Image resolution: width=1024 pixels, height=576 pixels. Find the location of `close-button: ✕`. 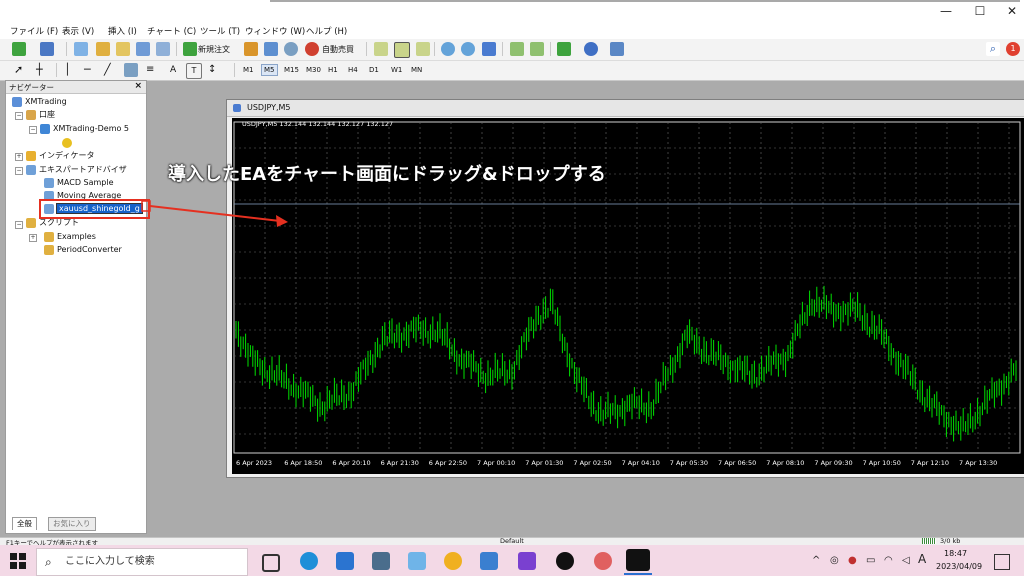

close-button: ✕ is located at coordinates (1009, 11).